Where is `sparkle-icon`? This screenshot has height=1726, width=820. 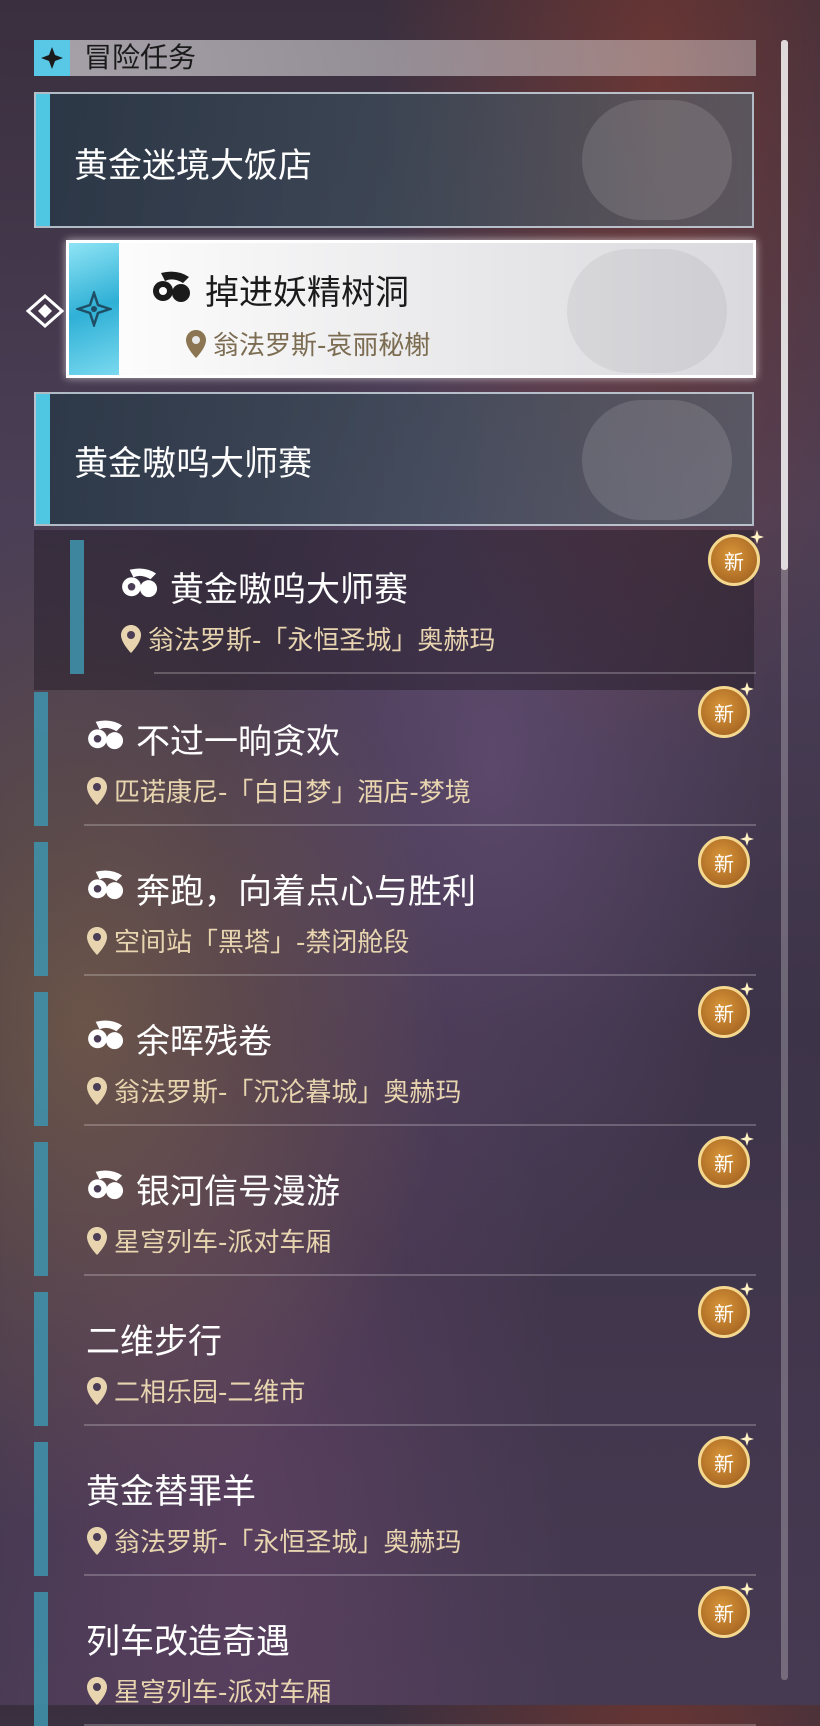
sparkle-icon is located at coordinates (94, 309).